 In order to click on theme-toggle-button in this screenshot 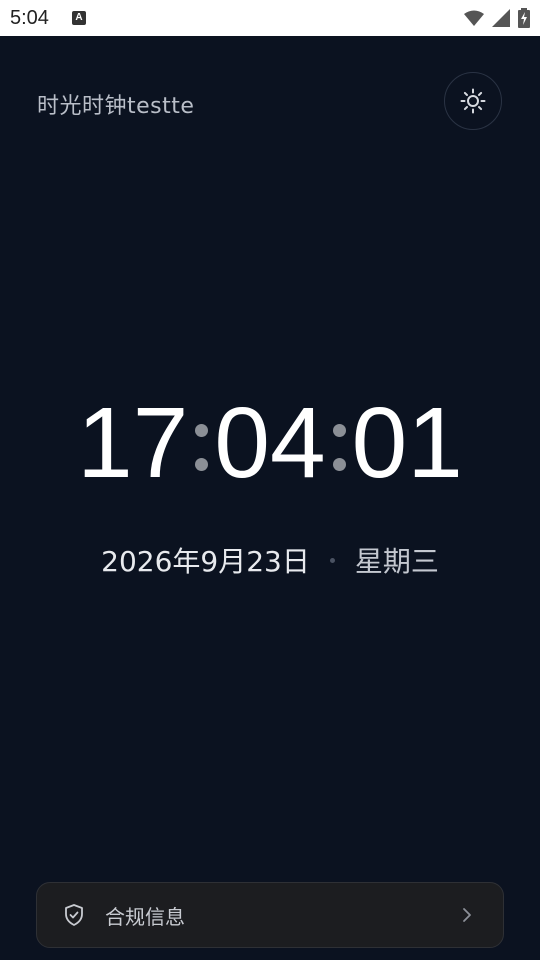, I will do `click(473, 101)`.